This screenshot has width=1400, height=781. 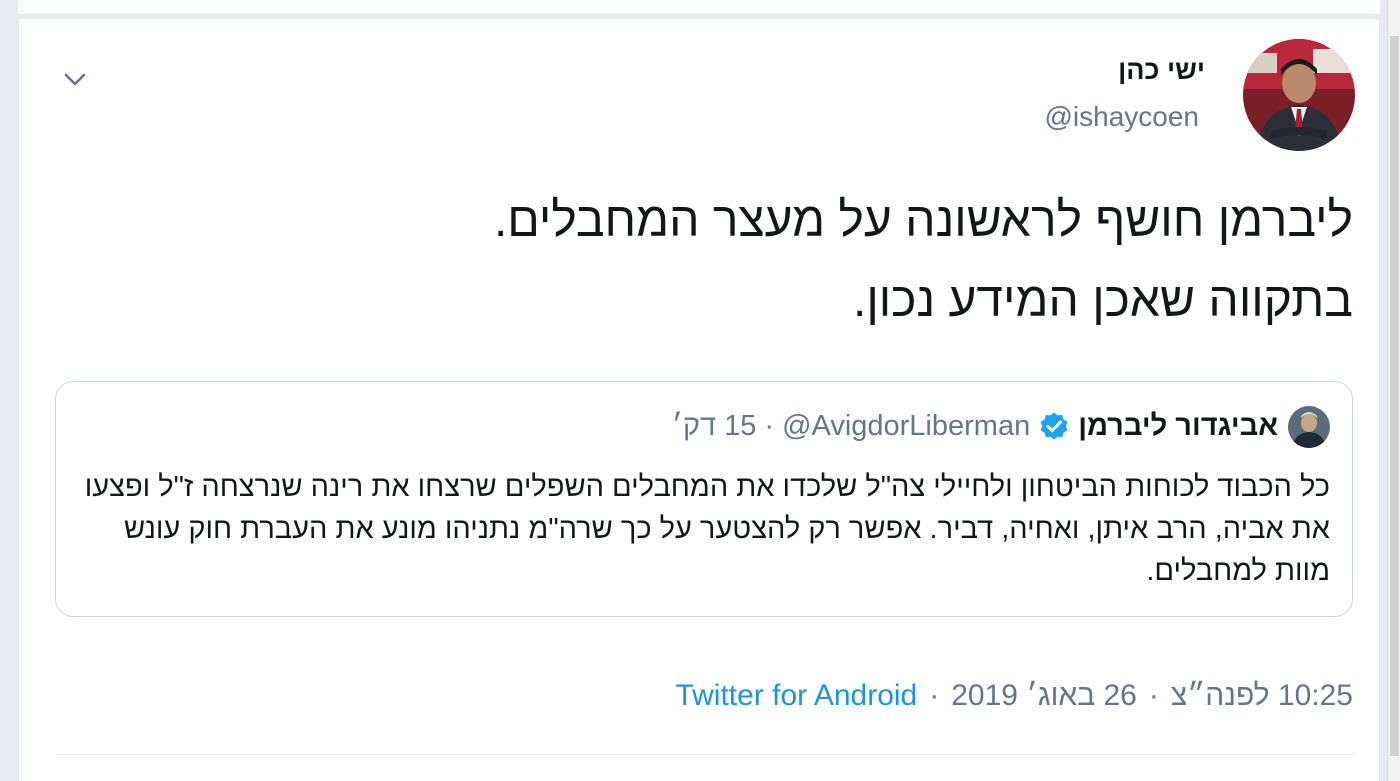 What do you see at coordinates (796, 696) in the screenshot?
I see `tweet-source-link: Twitter for Android` at bounding box center [796, 696].